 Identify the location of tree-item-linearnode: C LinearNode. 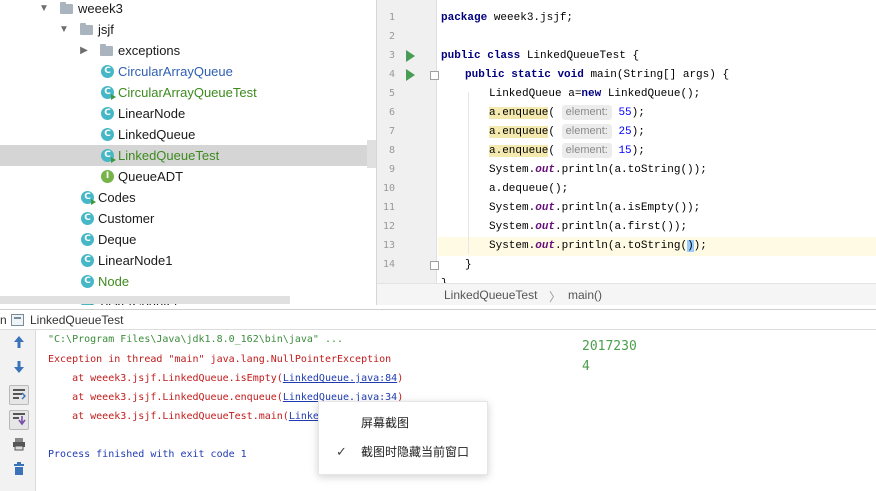
(188, 113).